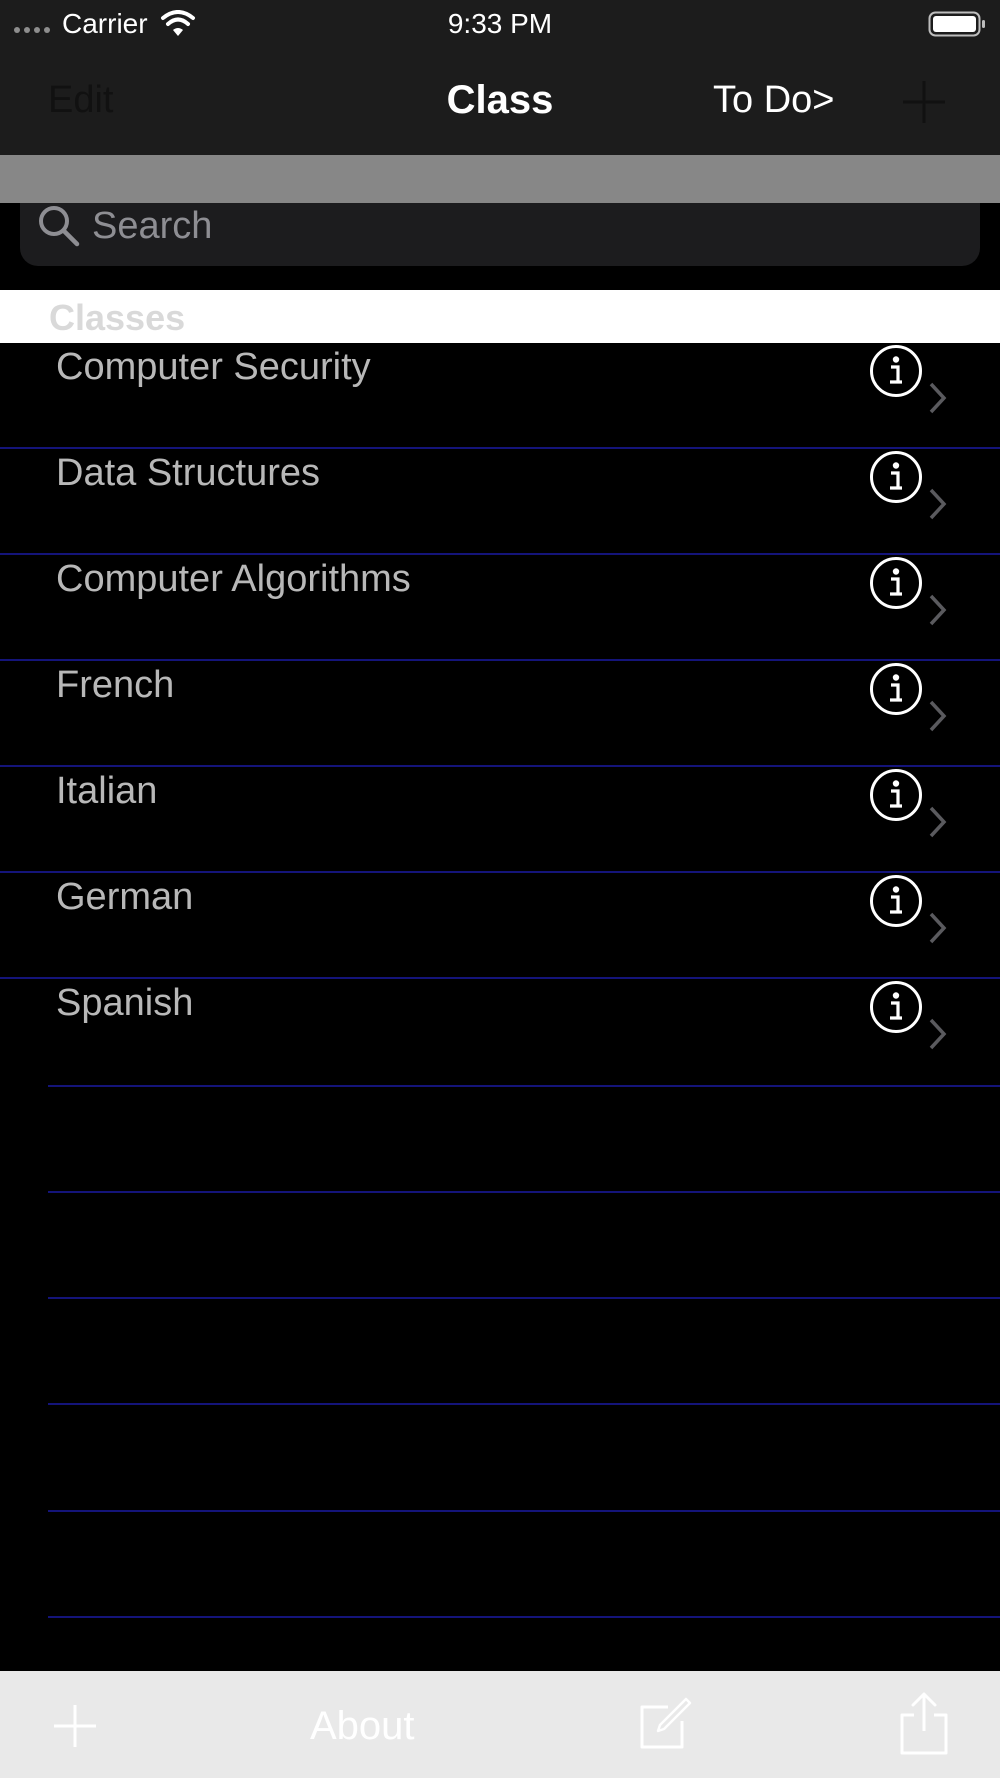  Describe the element at coordinates (665, 1723) in the screenshot. I see `compose-icon` at that location.